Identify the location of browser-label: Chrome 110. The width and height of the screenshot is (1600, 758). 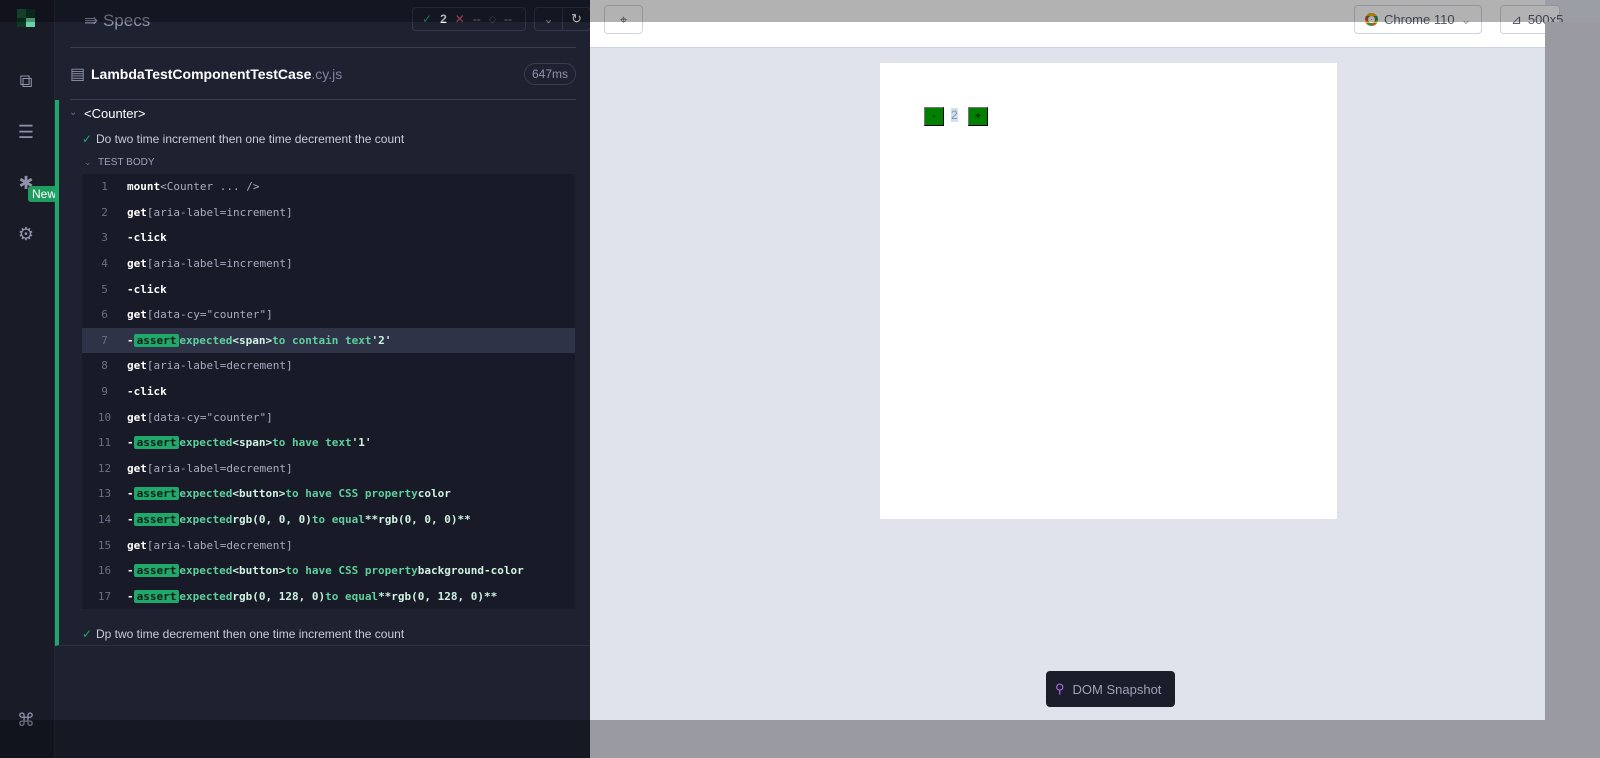
(1419, 19).